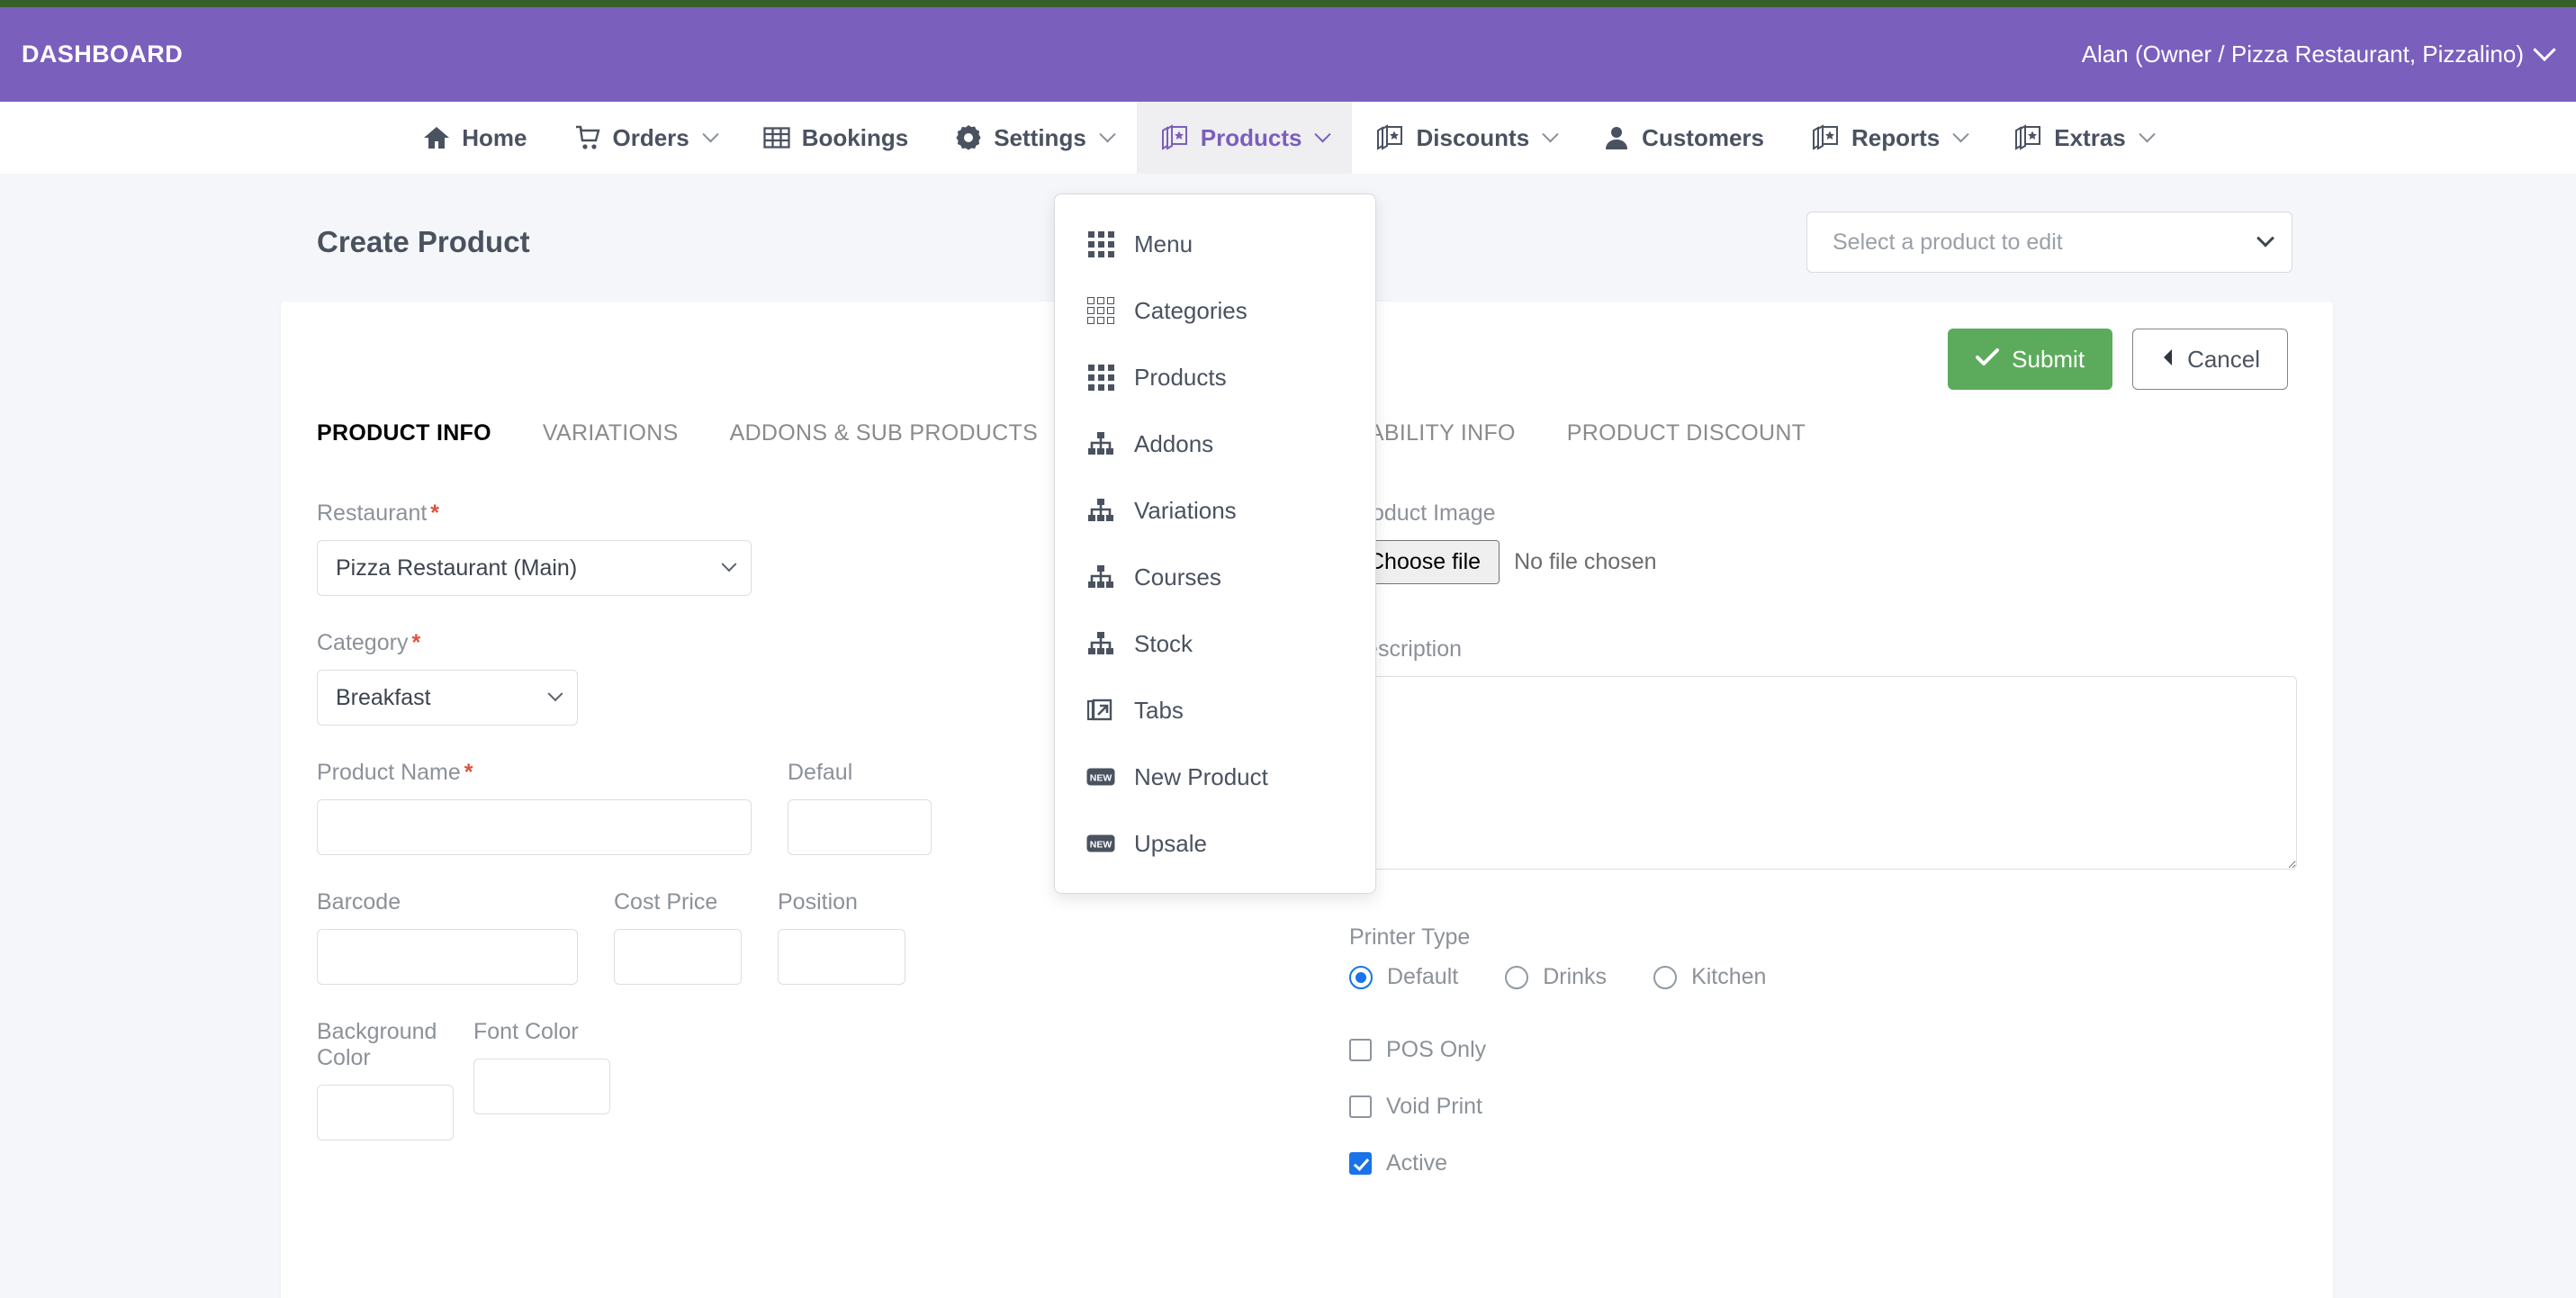 The image size is (2576, 1298). I want to click on default-price-field-group: Defaul, so click(860, 807).